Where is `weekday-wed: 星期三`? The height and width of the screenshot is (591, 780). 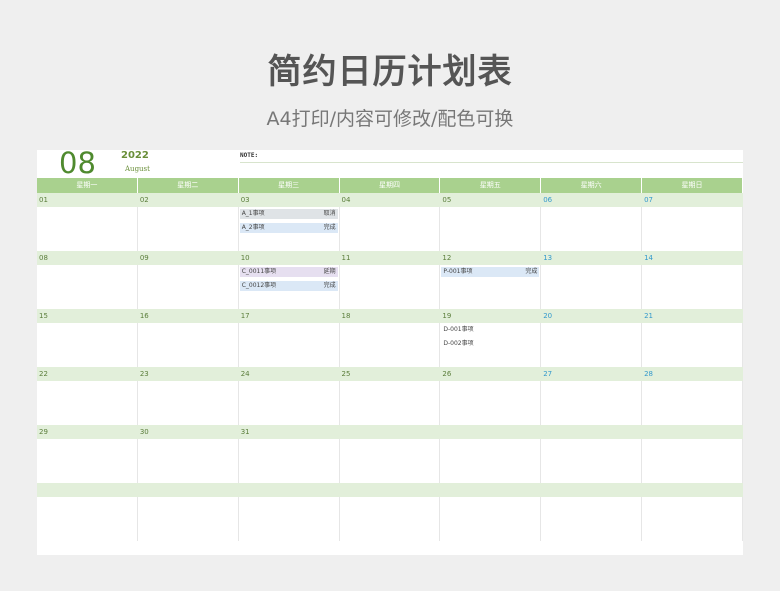
weekday-wed: 星期三 is located at coordinates (289, 185).